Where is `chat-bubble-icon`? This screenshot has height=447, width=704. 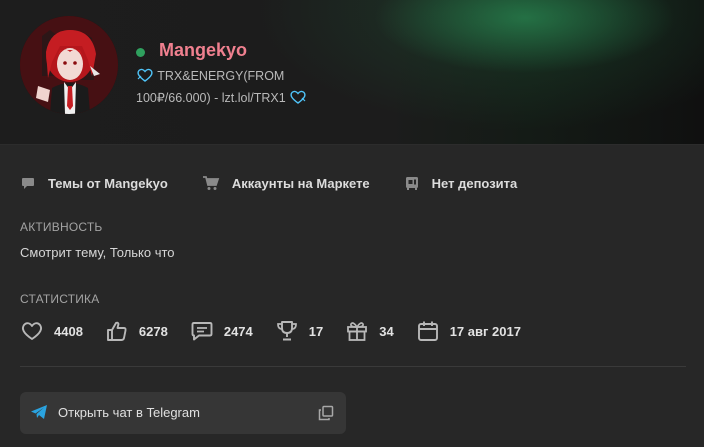 chat-bubble-icon is located at coordinates (28, 183).